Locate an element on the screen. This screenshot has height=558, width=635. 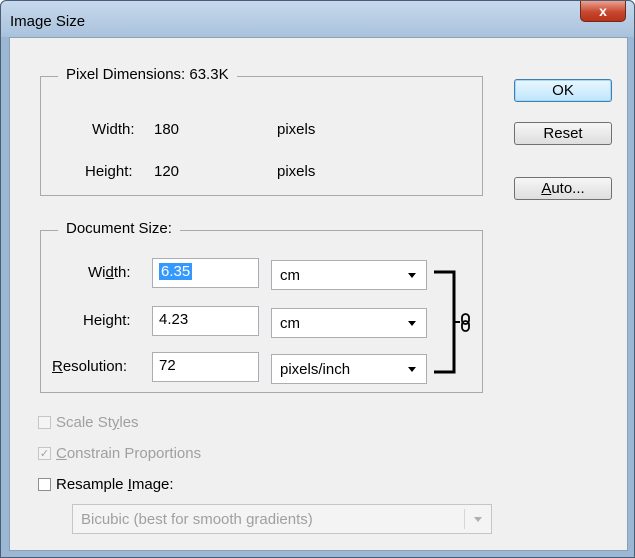
constrain-proportions-label: Constrain Proportions is located at coordinates (129, 453).